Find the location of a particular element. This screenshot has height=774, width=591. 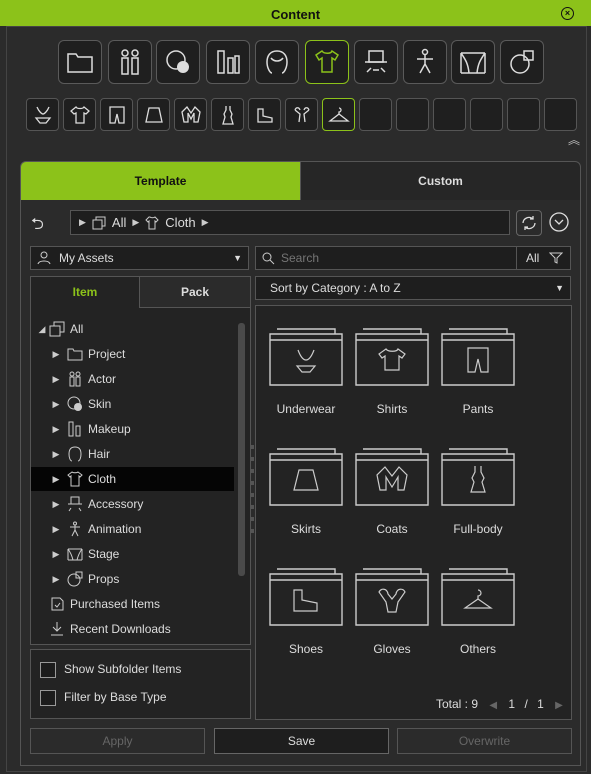

breadcrumb-current: Cloth is located at coordinates (180, 222).